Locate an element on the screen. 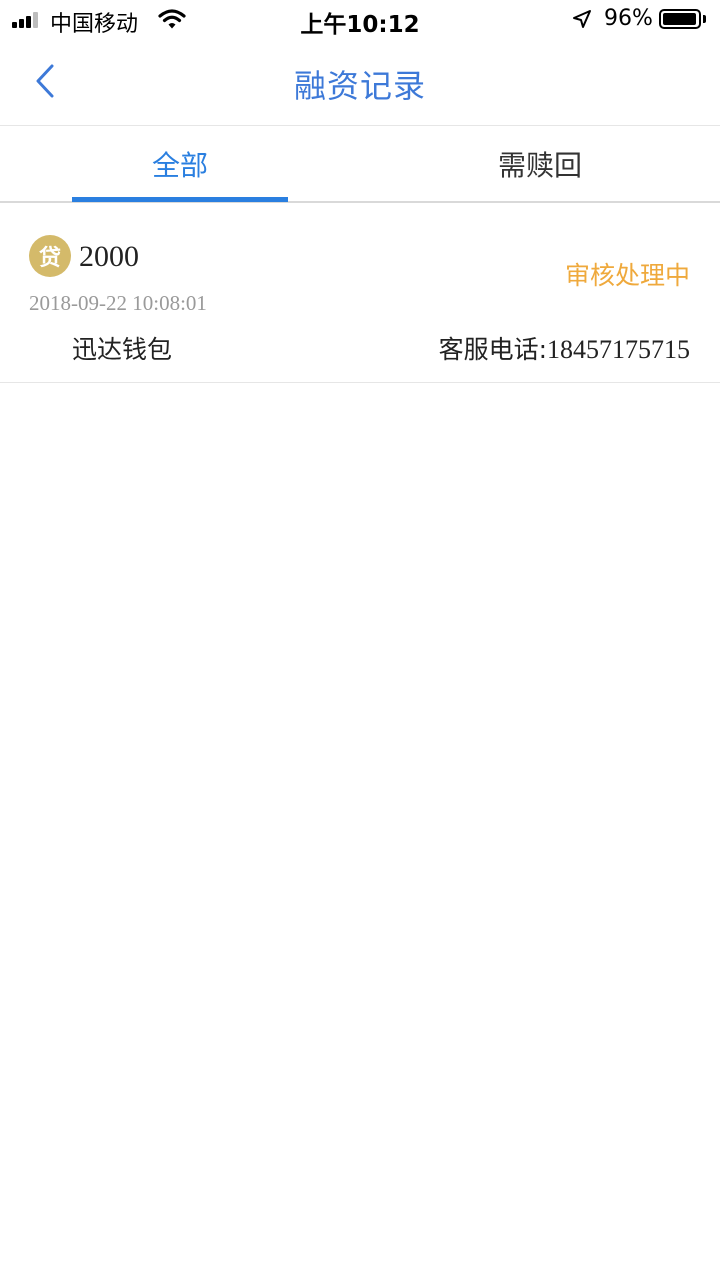 This screenshot has width=720, height=1280. loan-badge-icon: 贷 is located at coordinates (50, 256).